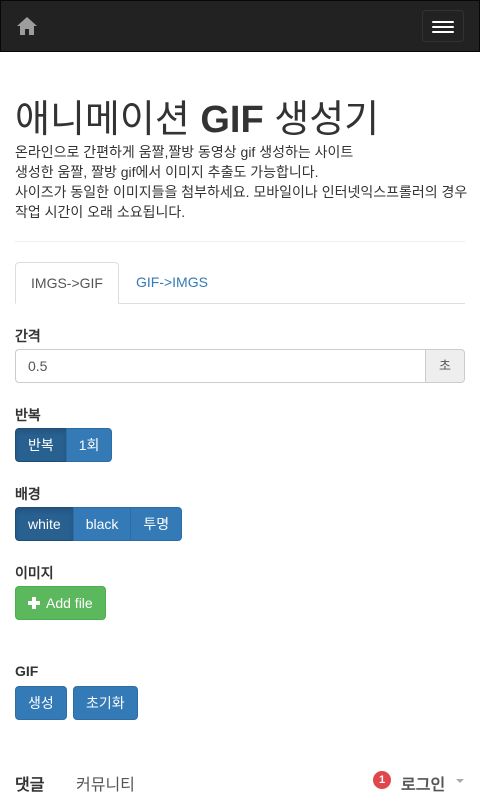  I want to click on add-file-label: Add file, so click(69, 603).